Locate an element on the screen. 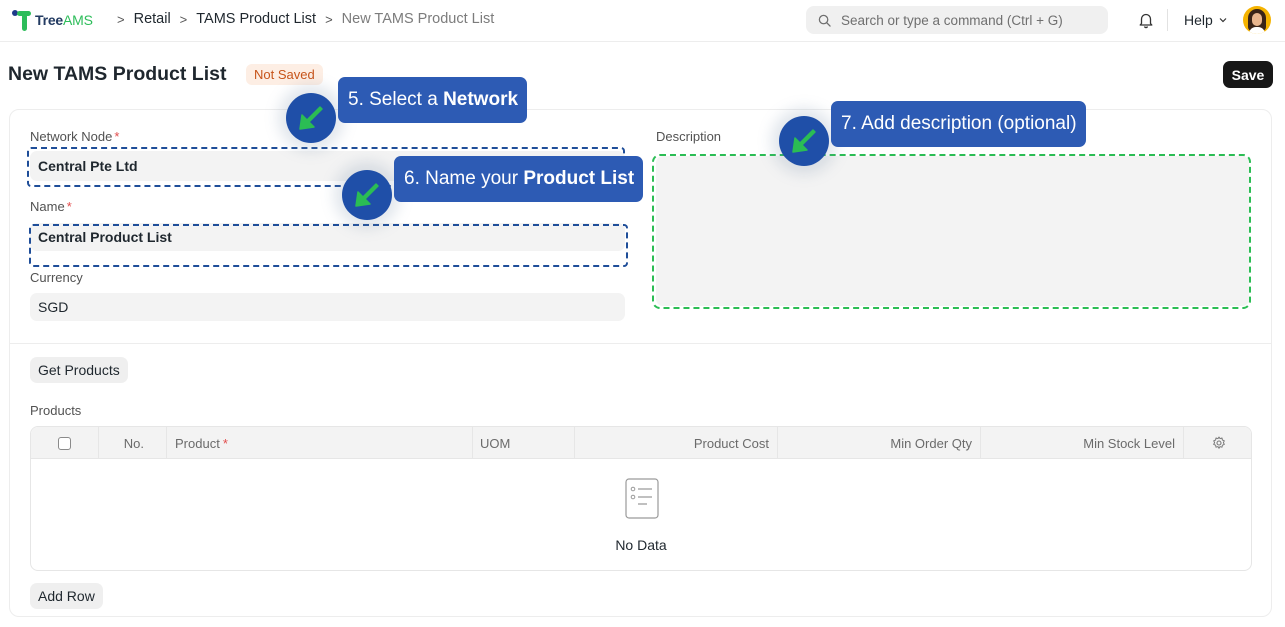  breadcrumb-product-list: TAMS Product List is located at coordinates (256, 19).